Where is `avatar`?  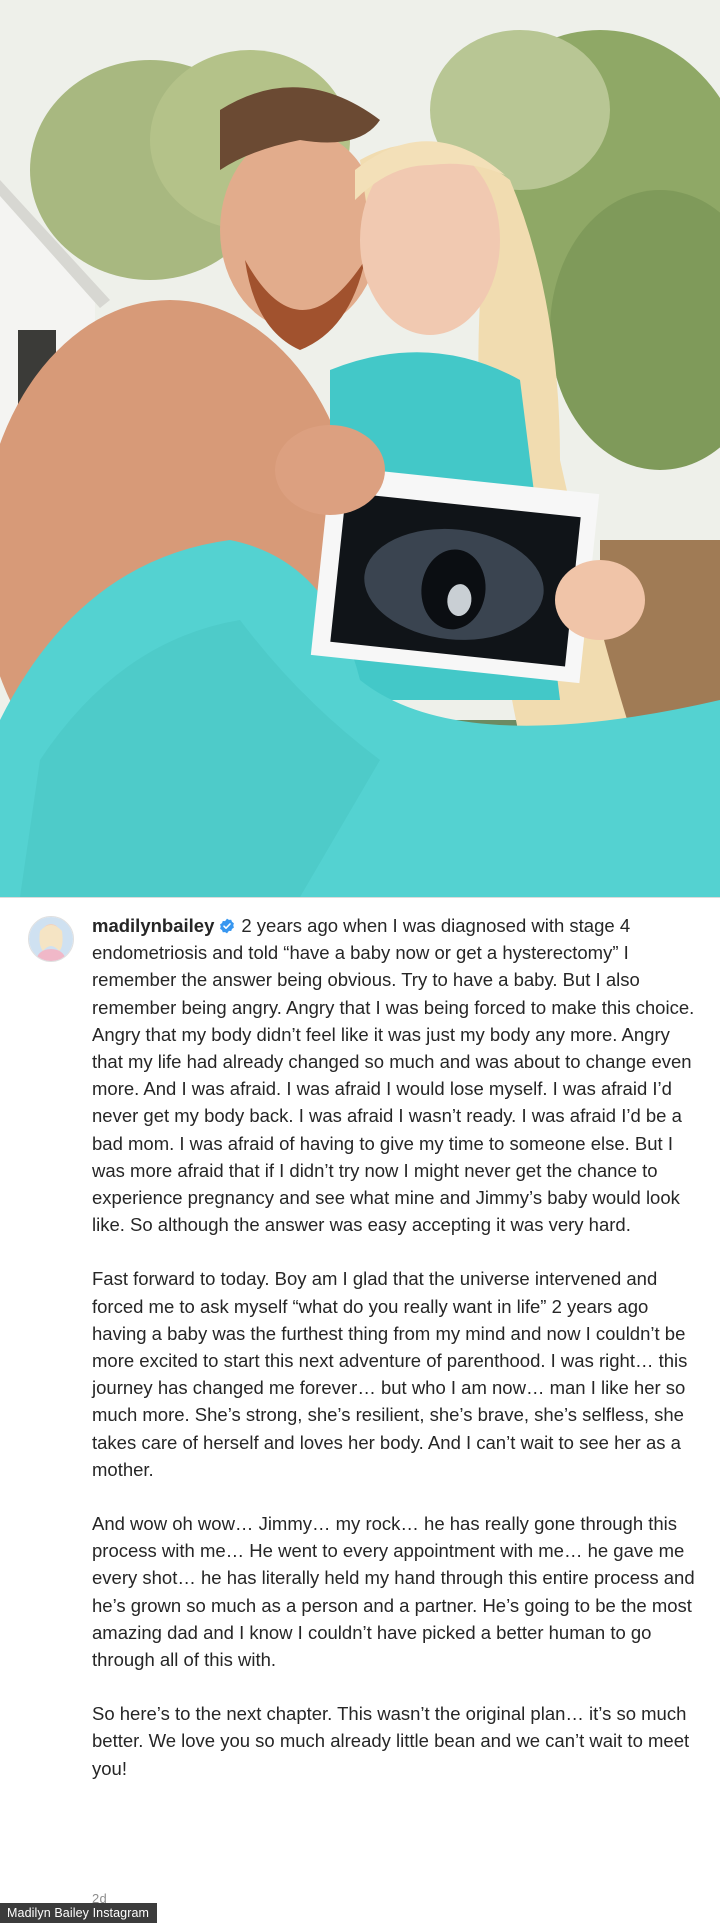 avatar is located at coordinates (51, 939).